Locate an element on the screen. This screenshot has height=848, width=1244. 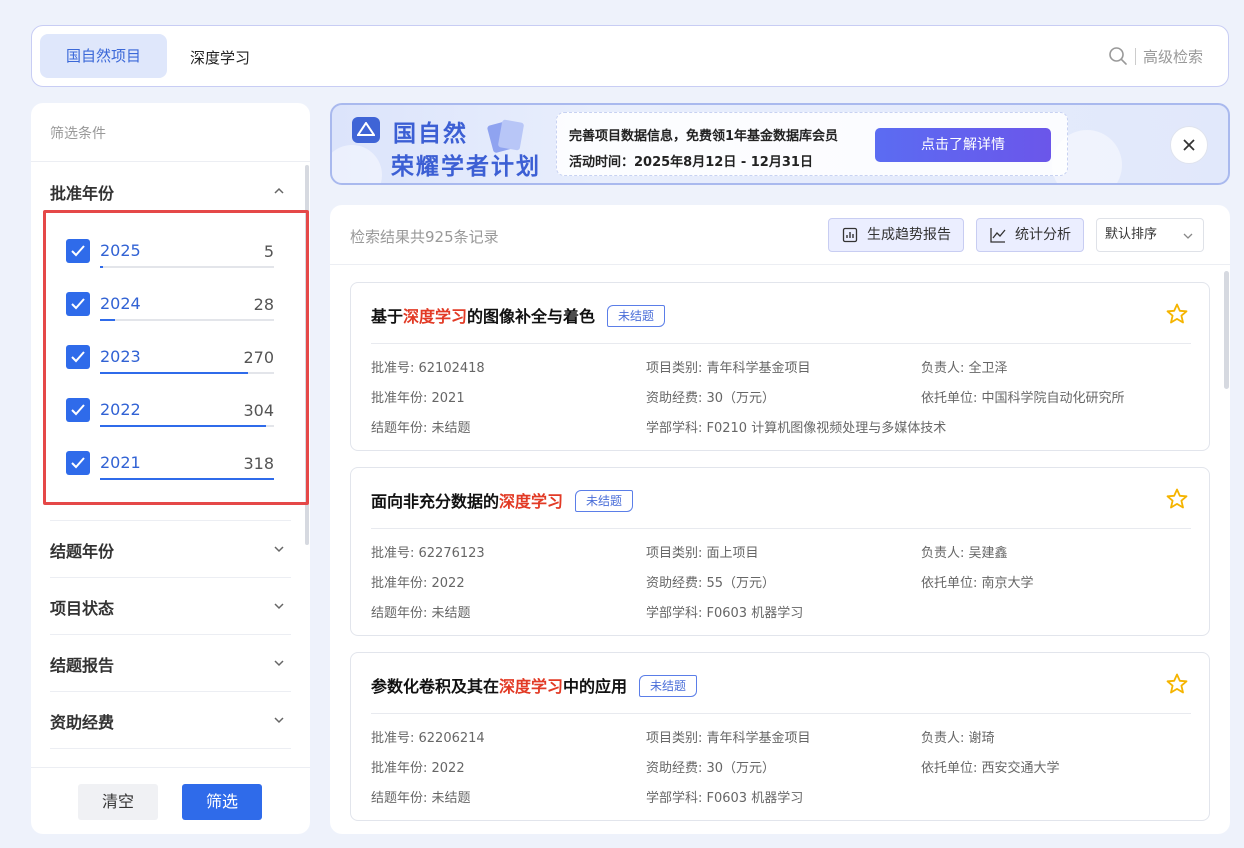
filter-group-funding: 资助经费 is located at coordinates (82, 721).